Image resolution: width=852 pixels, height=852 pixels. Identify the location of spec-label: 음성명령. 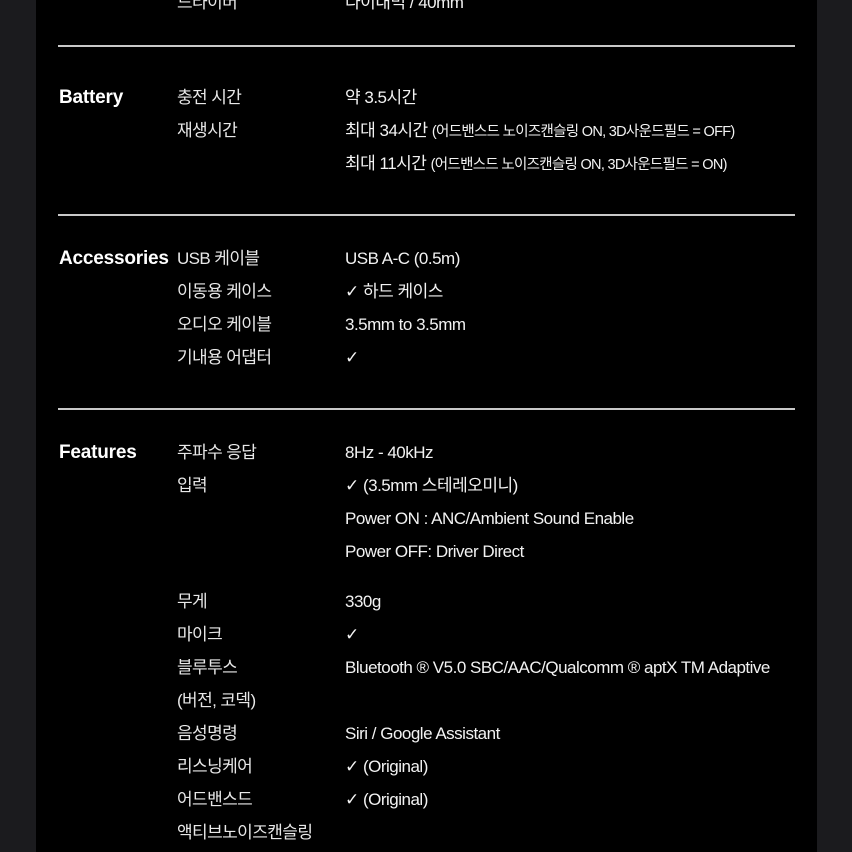
(207, 733).